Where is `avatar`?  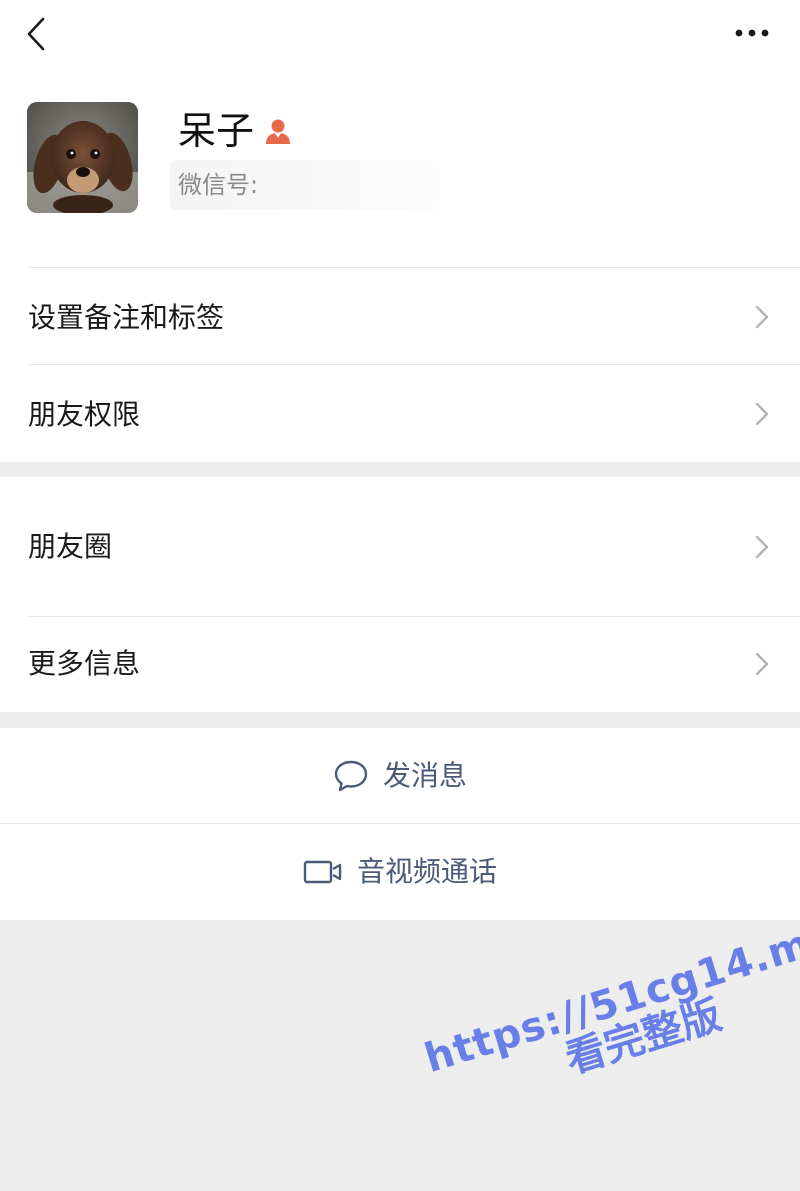 avatar is located at coordinates (82, 157).